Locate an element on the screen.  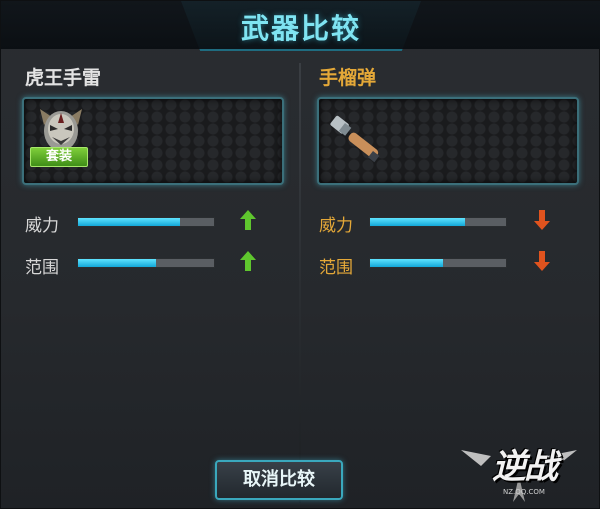
tiger-helmet-icon is located at coordinates (61, 130).